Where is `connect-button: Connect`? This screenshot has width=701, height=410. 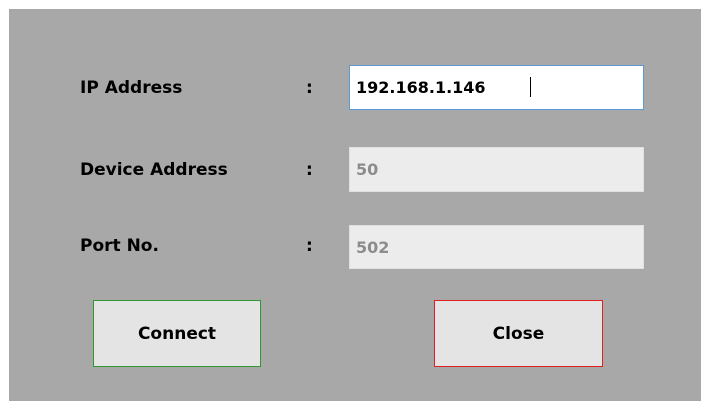
connect-button: Connect is located at coordinates (177, 333).